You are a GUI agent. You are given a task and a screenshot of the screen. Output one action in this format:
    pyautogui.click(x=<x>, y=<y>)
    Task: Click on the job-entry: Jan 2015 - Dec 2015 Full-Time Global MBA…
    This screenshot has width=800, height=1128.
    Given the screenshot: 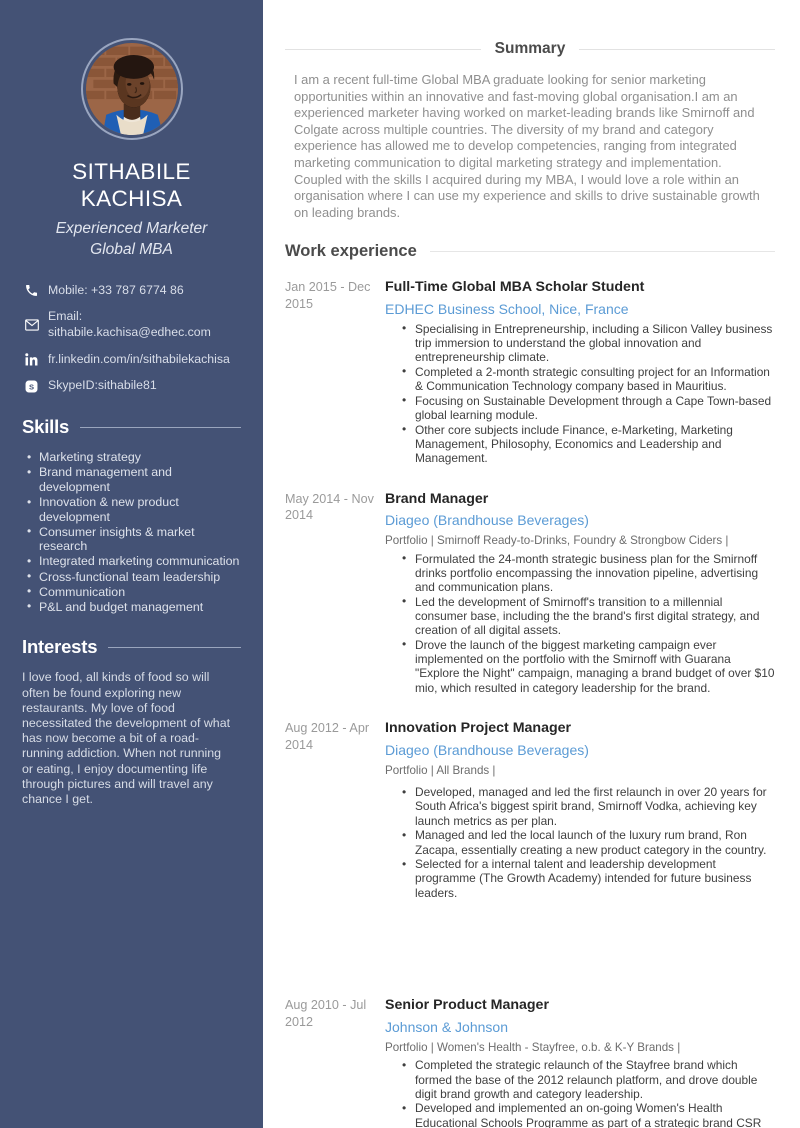 What is the action you would take?
    pyautogui.click(x=530, y=371)
    